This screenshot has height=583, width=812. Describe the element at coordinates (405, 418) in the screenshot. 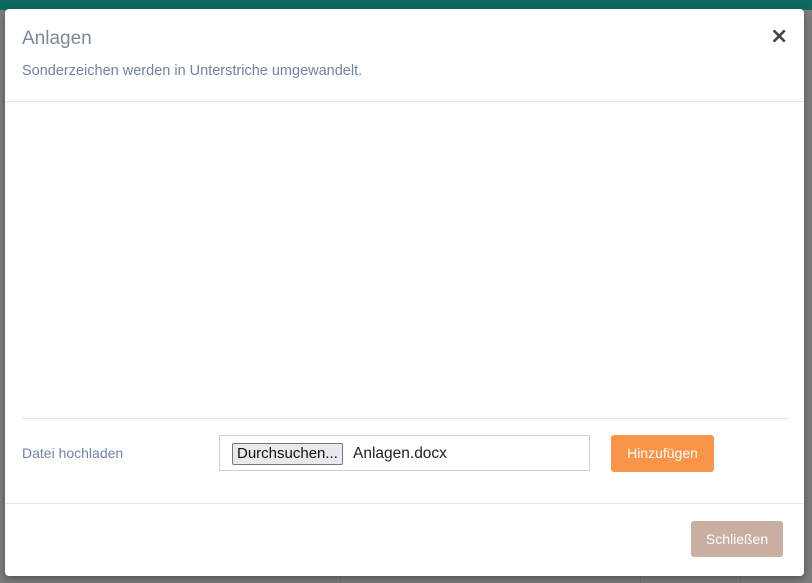

I see `upload-divider` at that location.